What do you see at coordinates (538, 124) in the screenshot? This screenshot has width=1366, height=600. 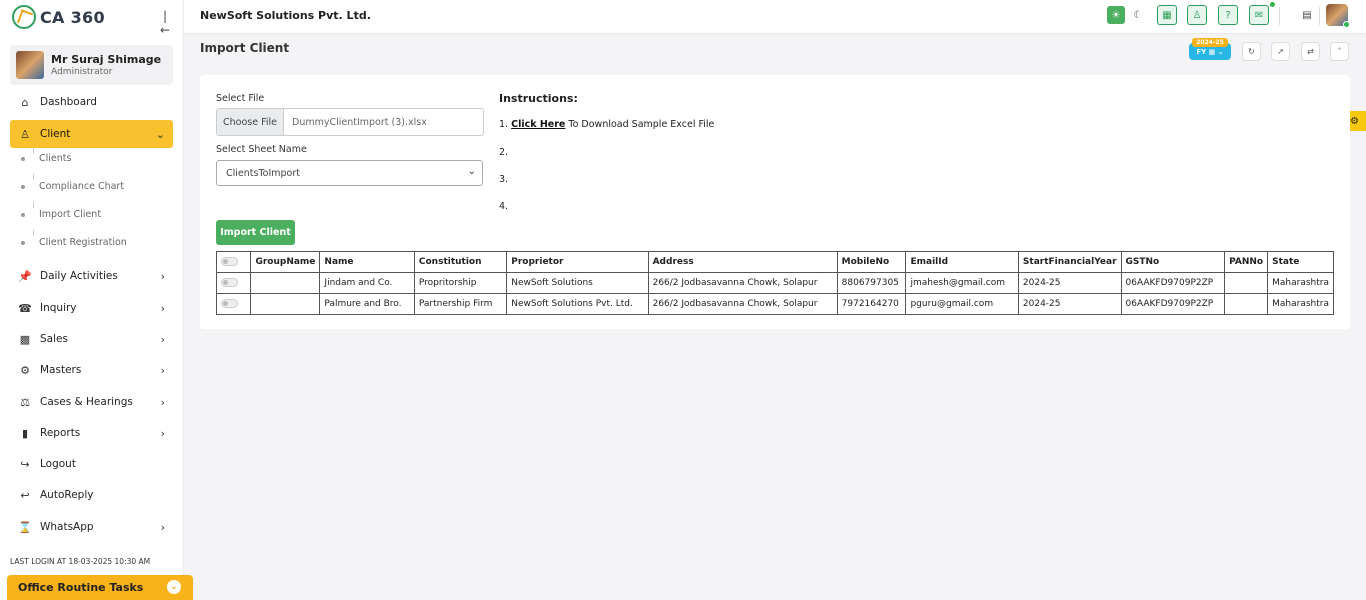 I see `download-sample-link: Click Here` at bounding box center [538, 124].